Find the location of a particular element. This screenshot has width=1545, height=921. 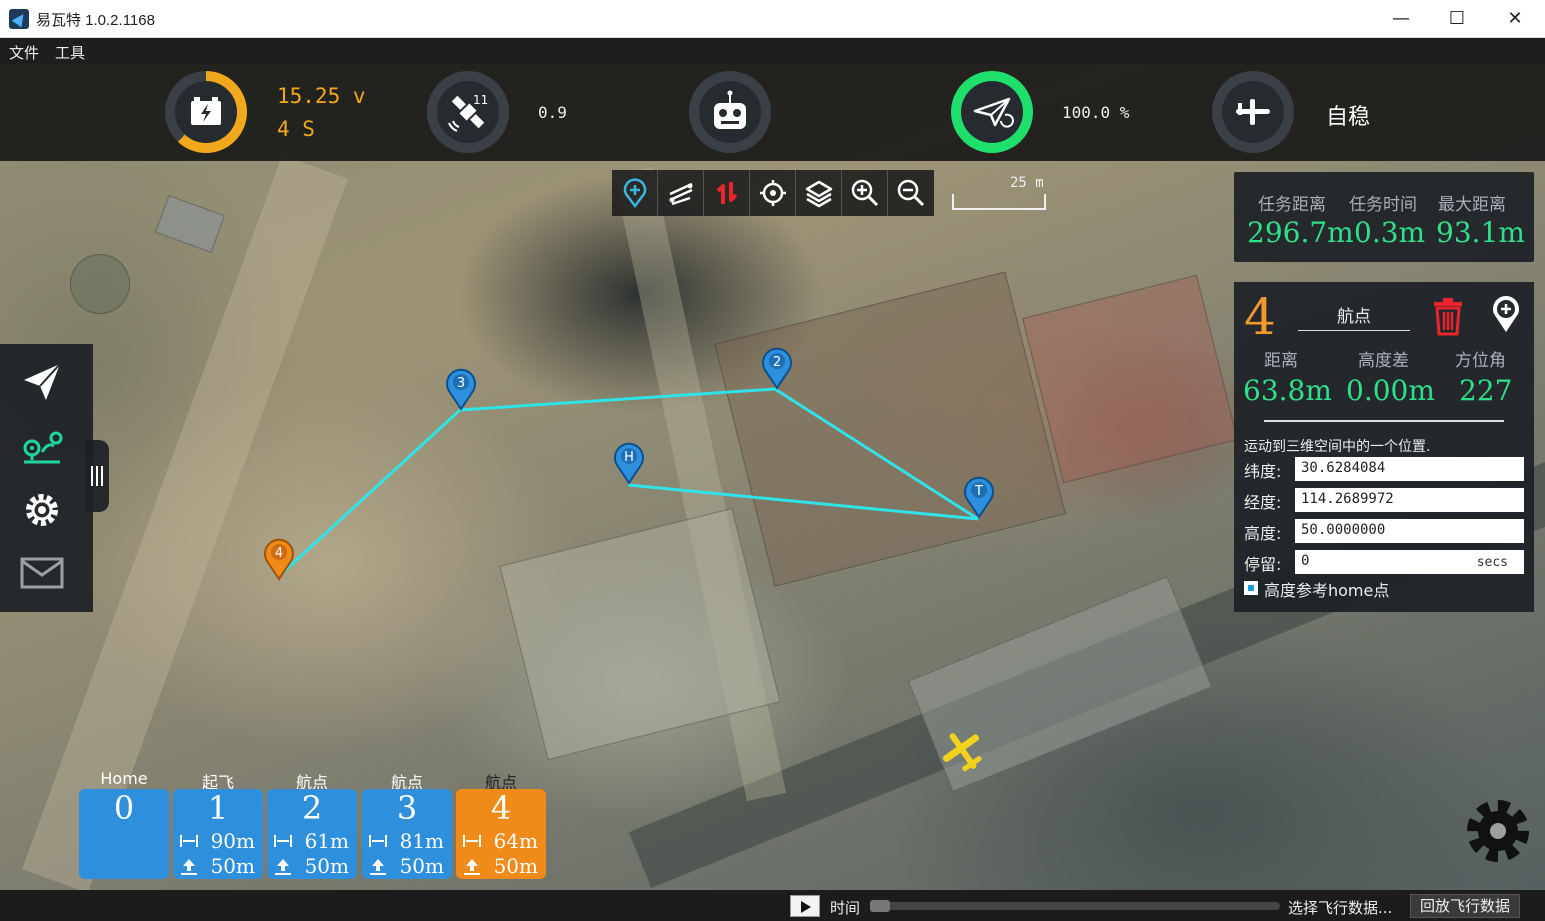

loiter-value: 0 is located at coordinates (1305, 561).